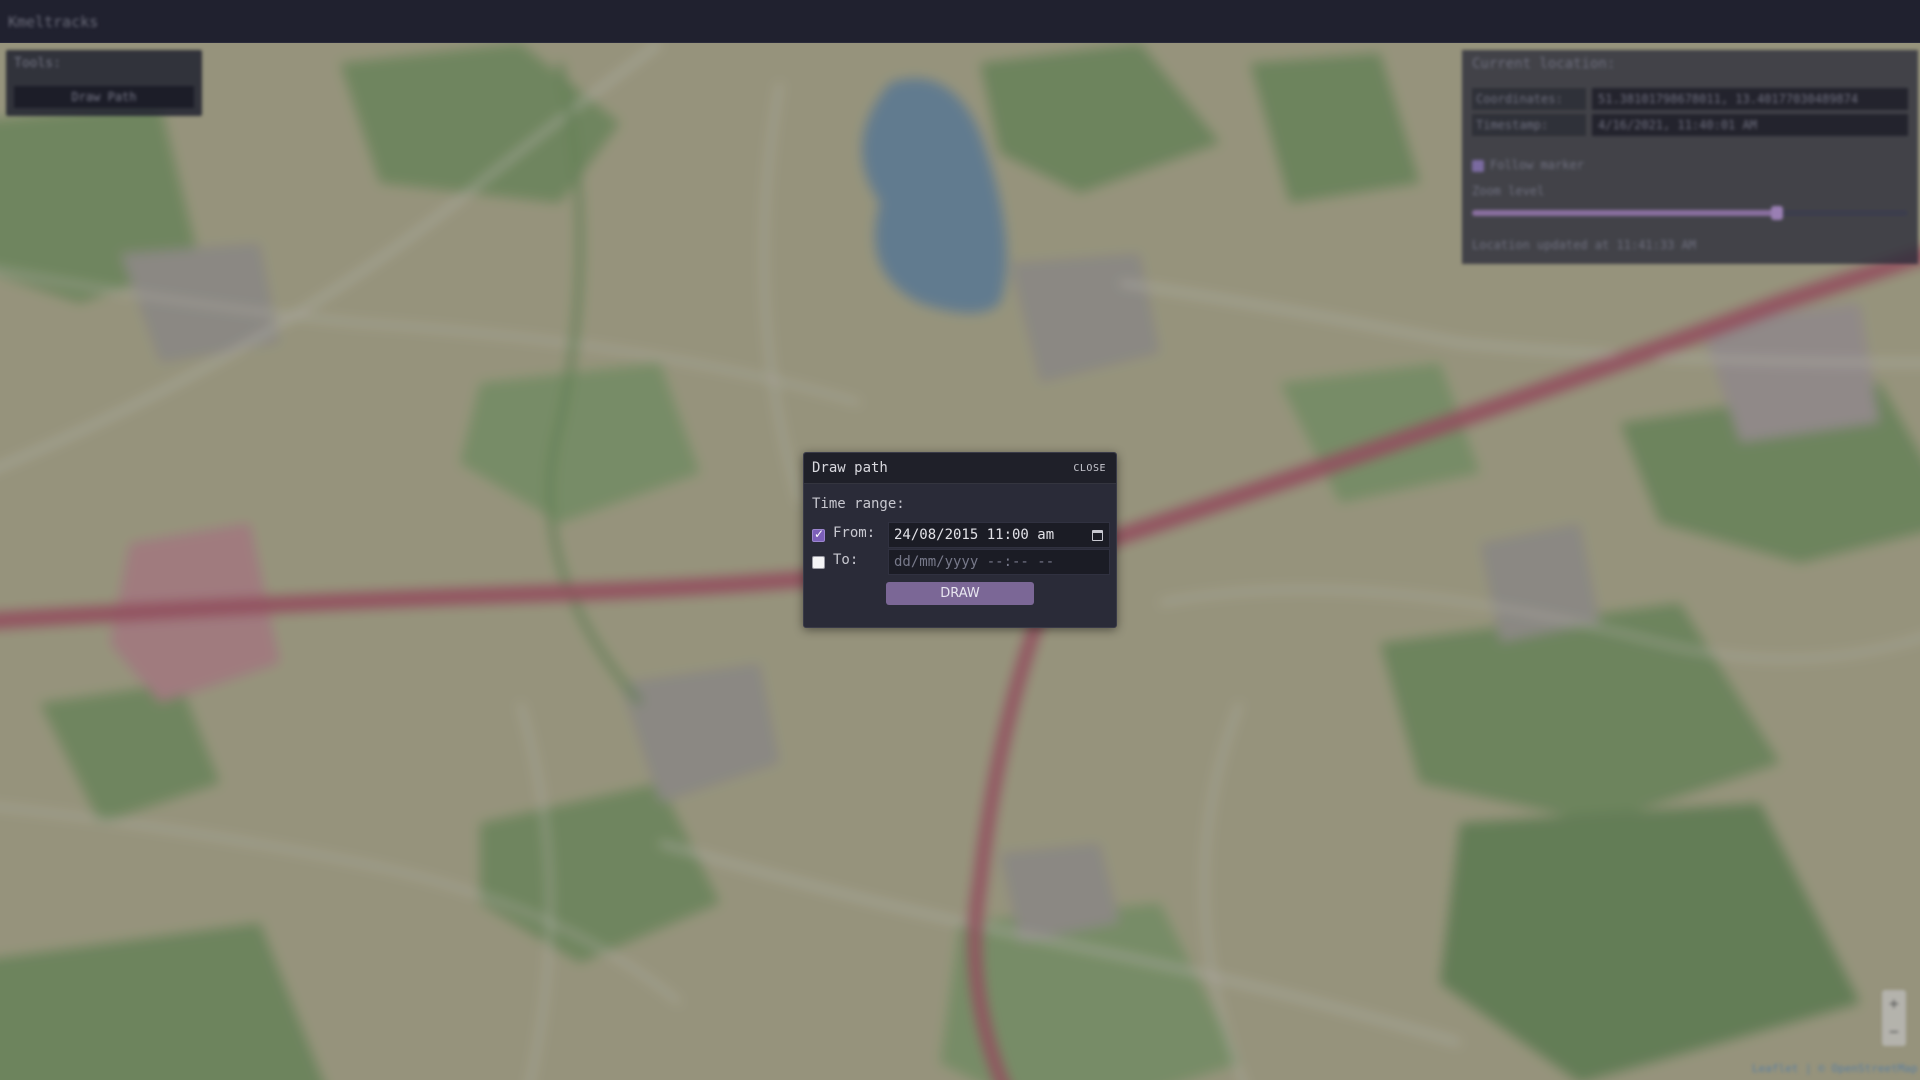 The height and width of the screenshot is (1080, 1920). Describe the element at coordinates (974, 562) in the screenshot. I see `to-datetime-placeholder: dd/mm/yyyy --:-- --` at that location.